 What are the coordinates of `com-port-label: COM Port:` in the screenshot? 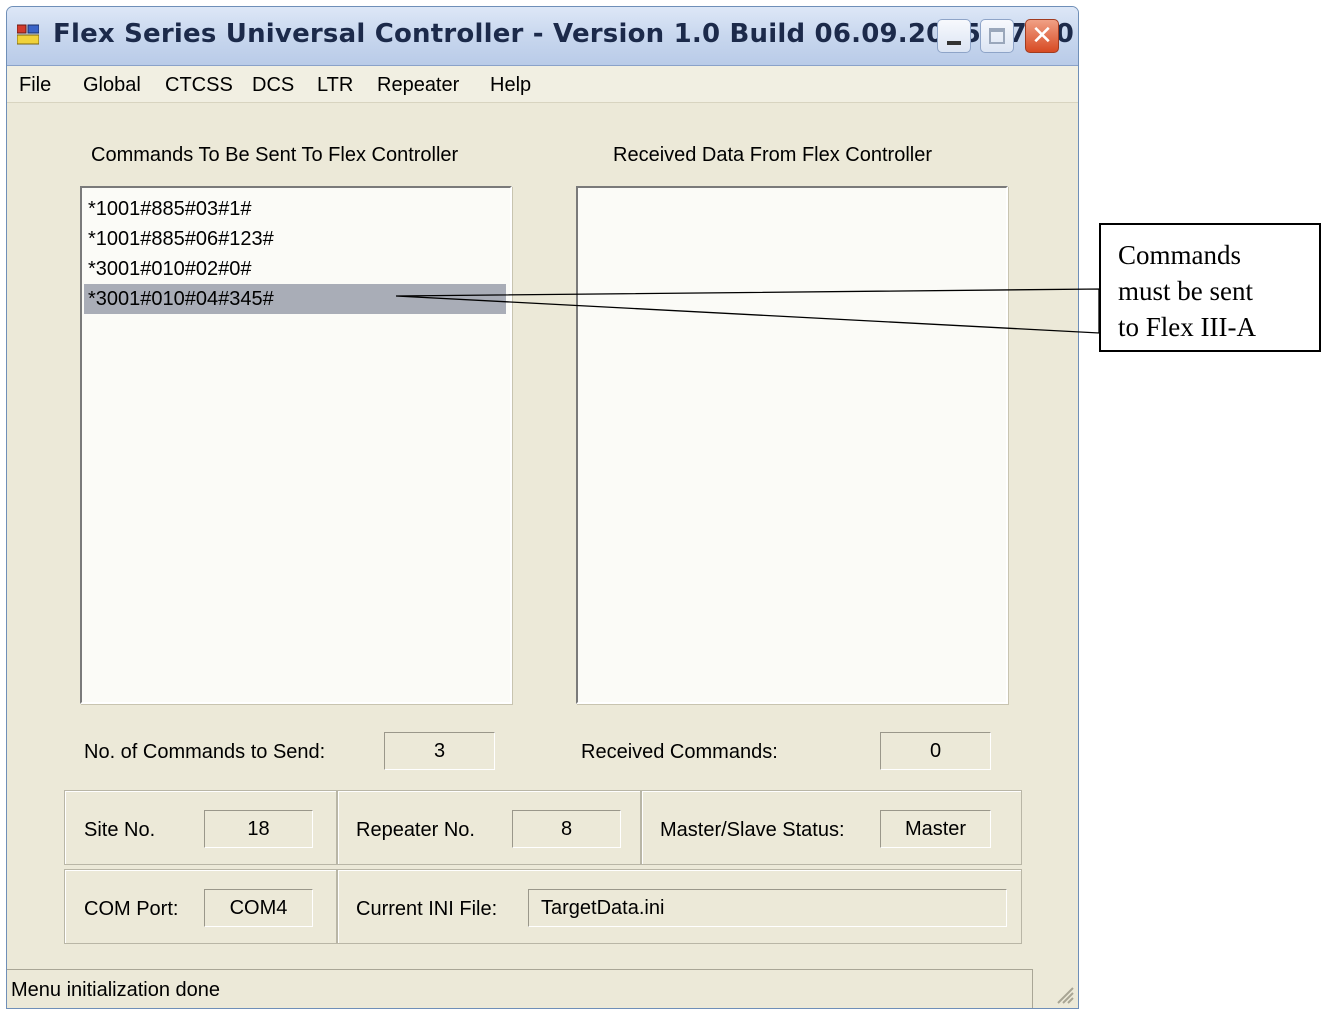 It's located at (131, 909).